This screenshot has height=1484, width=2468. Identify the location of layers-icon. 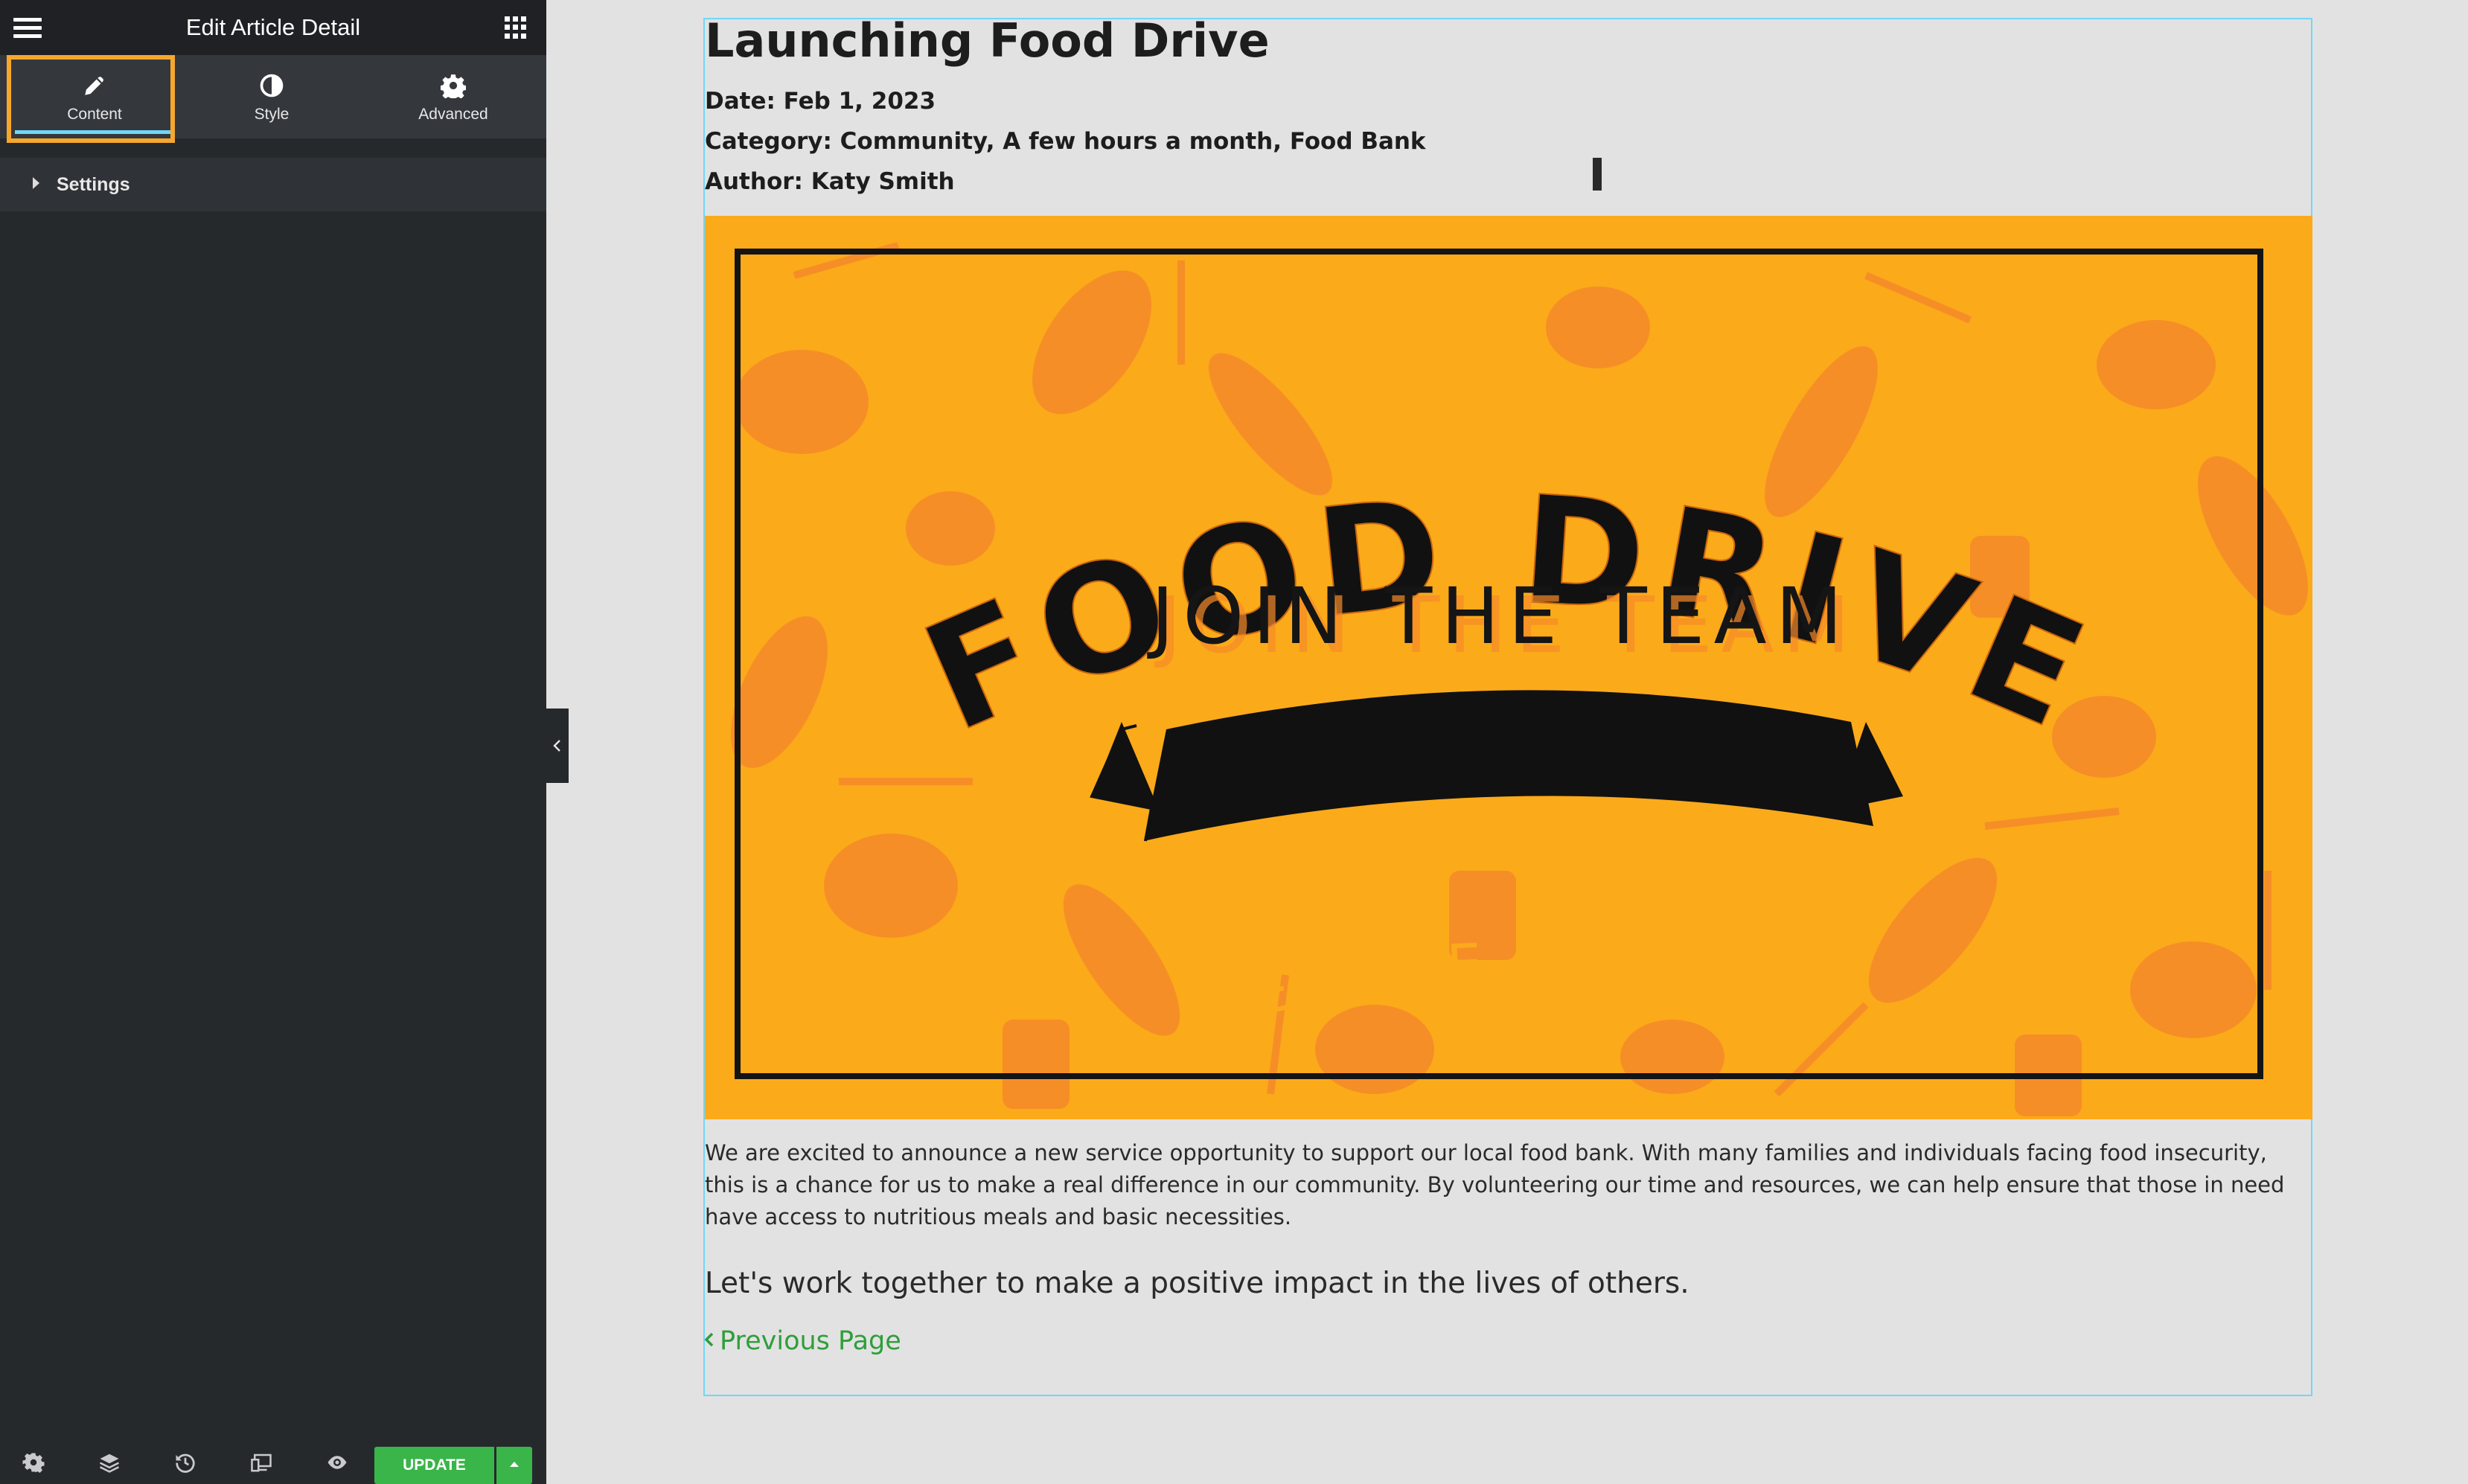
(109, 1462).